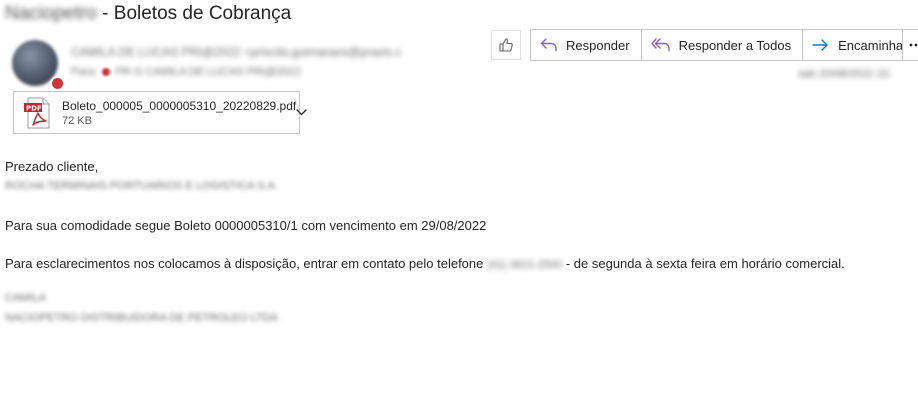 This screenshot has height=416, width=918. What do you see at coordinates (913, 45) in the screenshot?
I see `more-icon` at bounding box center [913, 45].